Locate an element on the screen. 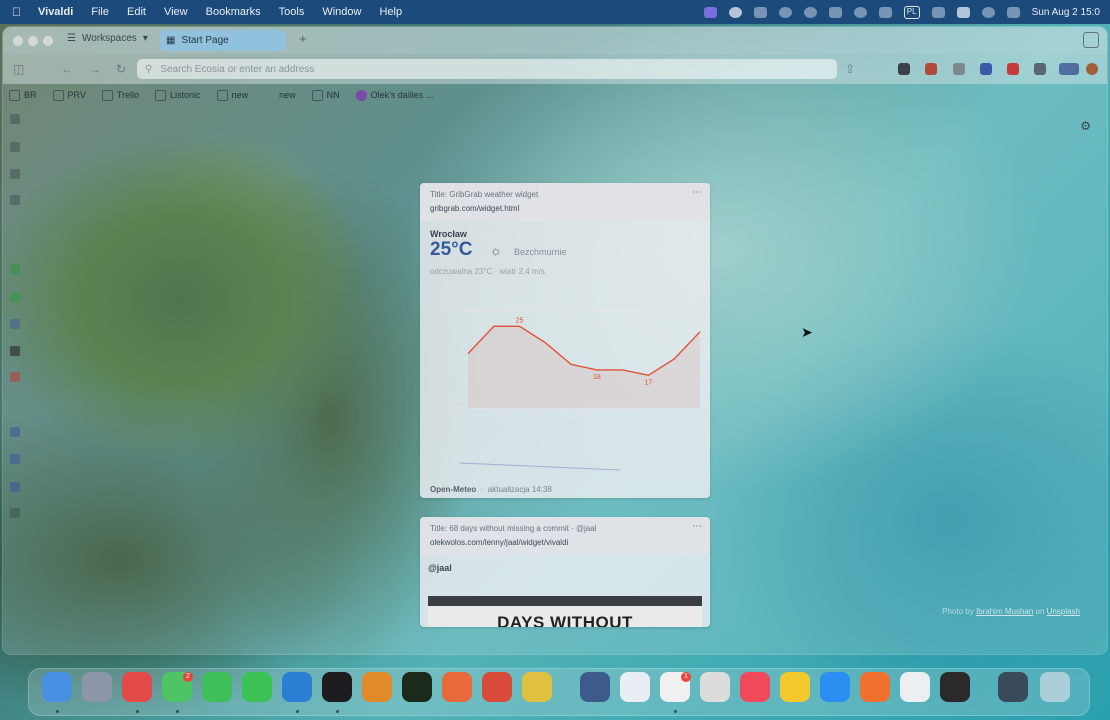  minimized-window-icon is located at coordinates (1013, 687).